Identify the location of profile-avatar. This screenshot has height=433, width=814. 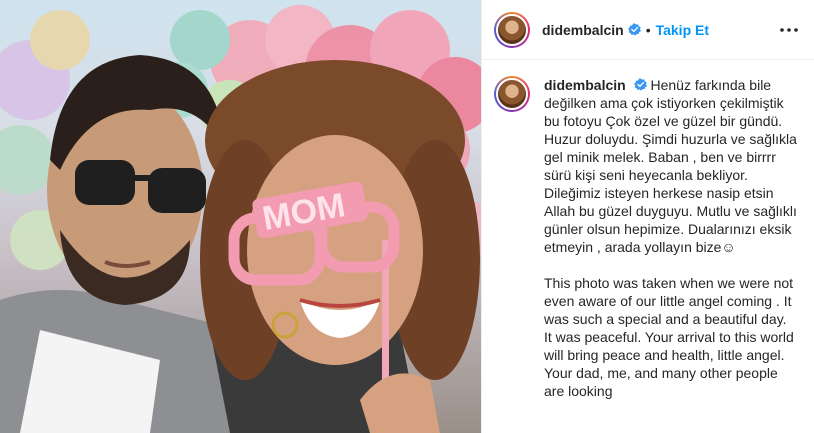
(512, 29).